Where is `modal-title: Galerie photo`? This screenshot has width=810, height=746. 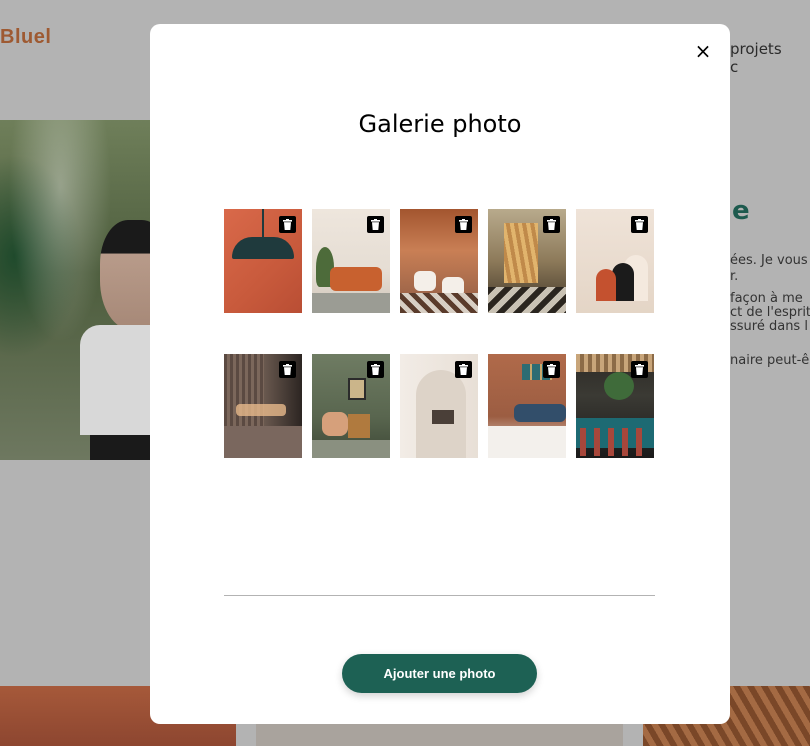 modal-title: Galerie photo is located at coordinates (440, 124).